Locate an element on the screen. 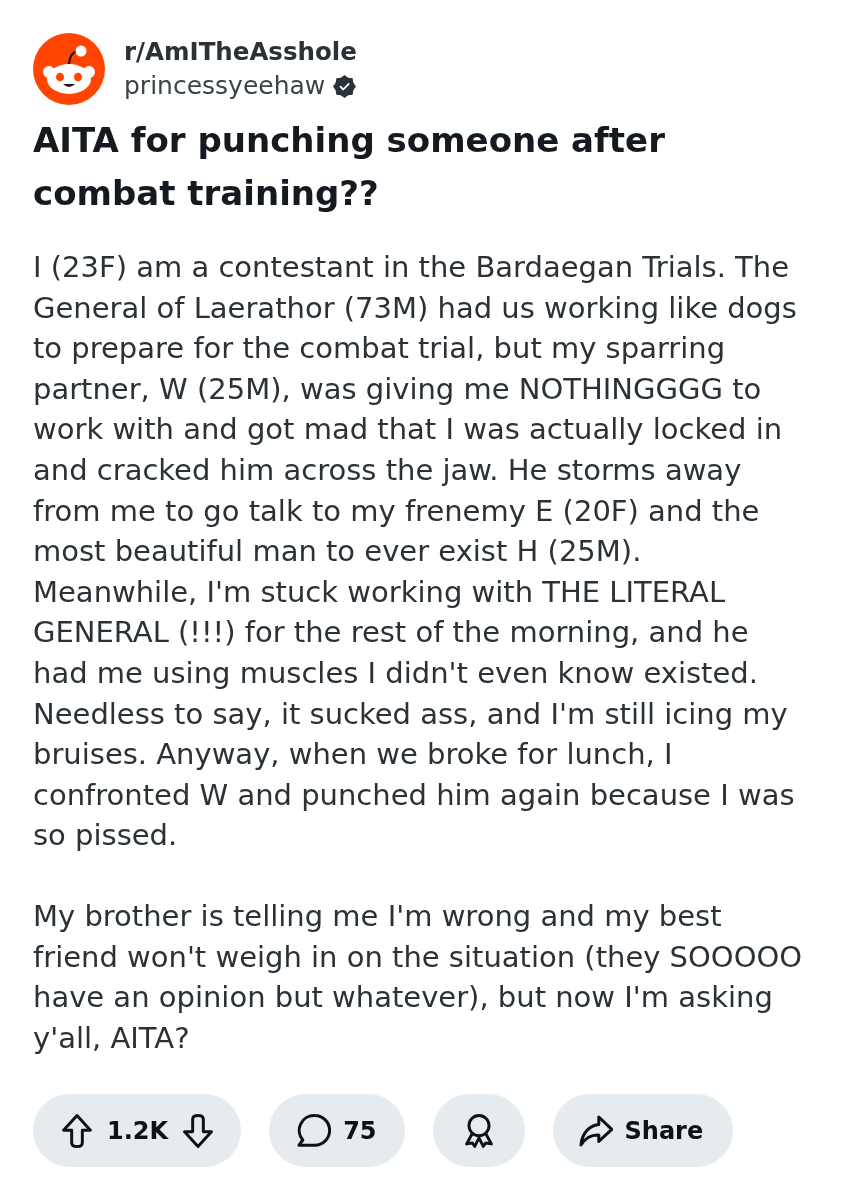 The image size is (867, 1200). subreddit-name: r/AmITheAsshole is located at coordinates (240, 52).